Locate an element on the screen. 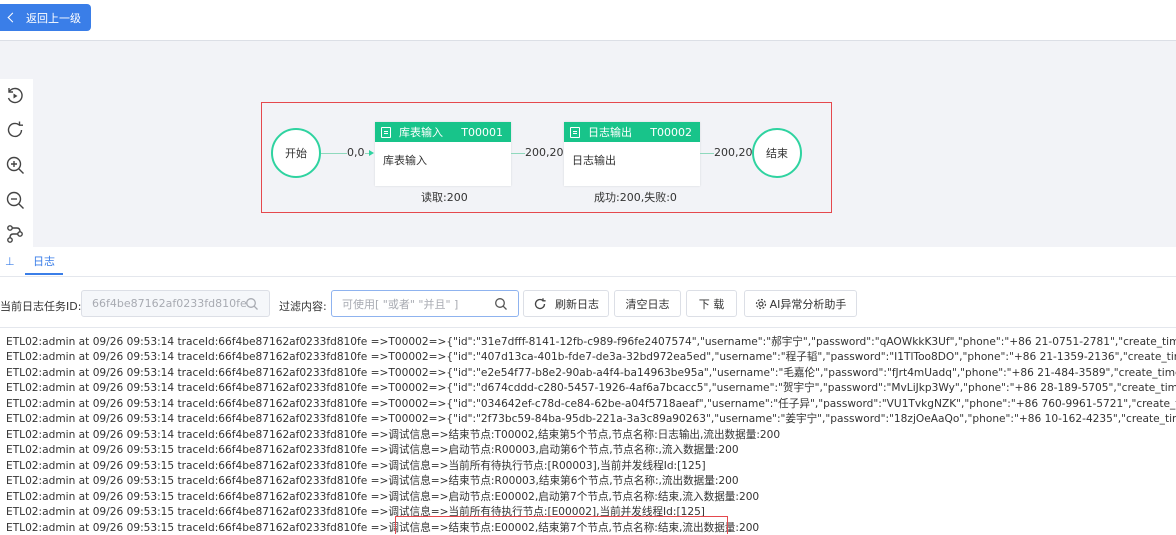 This screenshot has height=535, width=1176. refresh-log-button: 刷新日志 is located at coordinates (566, 303).